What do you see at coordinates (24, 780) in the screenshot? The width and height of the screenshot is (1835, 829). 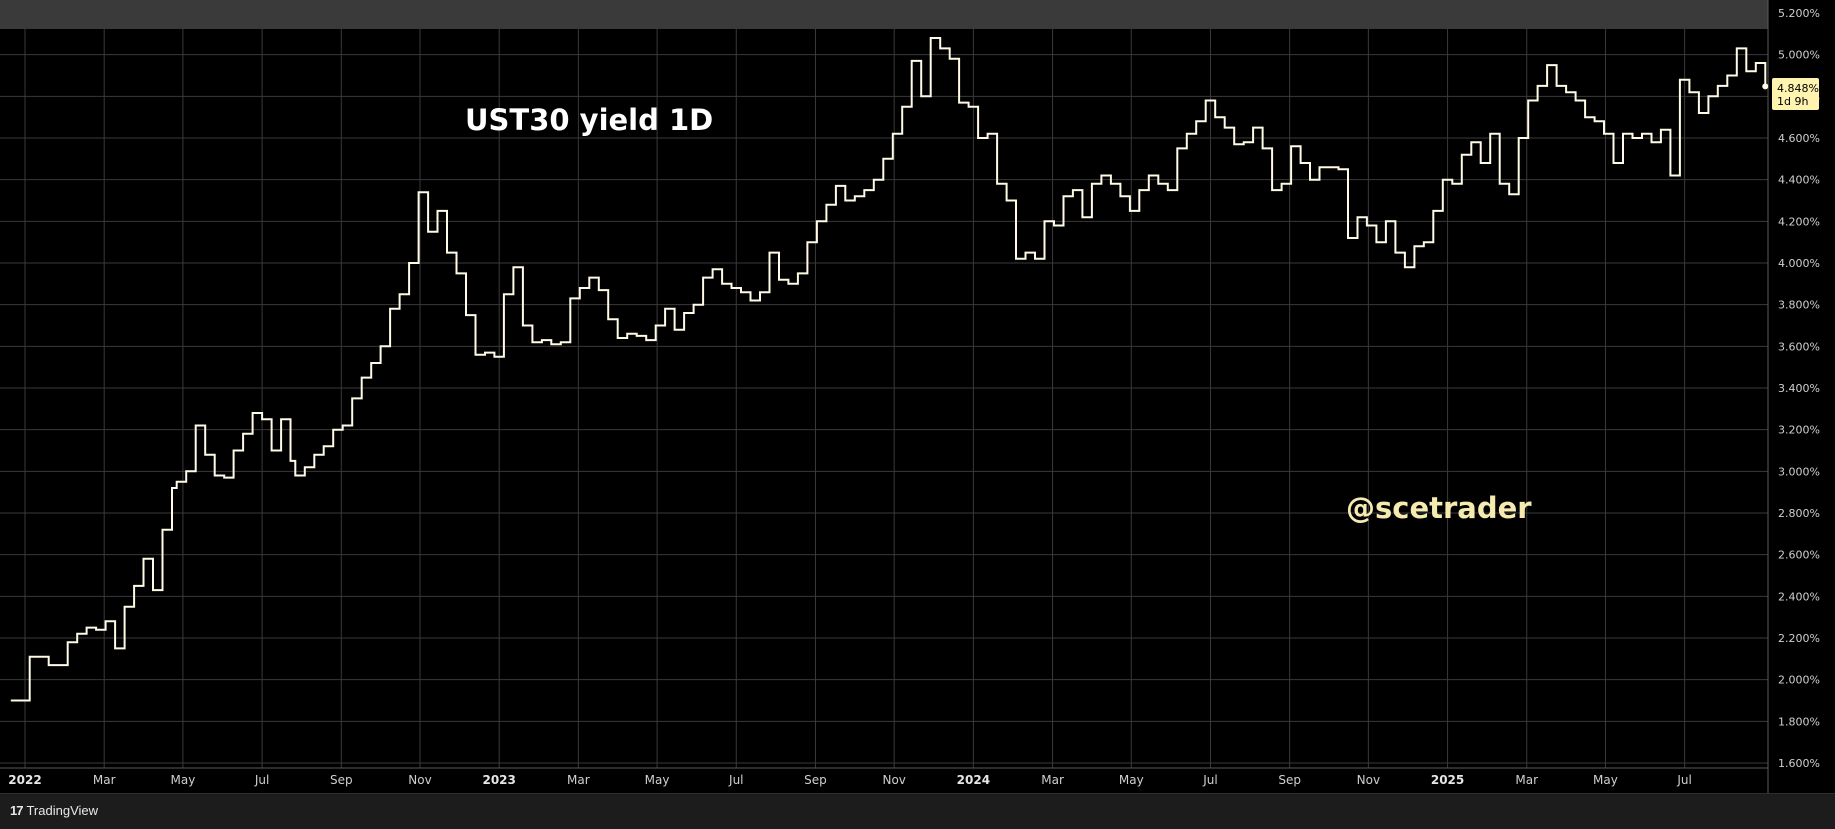 I see `x-tick-label: 2022` at bounding box center [24, 780].